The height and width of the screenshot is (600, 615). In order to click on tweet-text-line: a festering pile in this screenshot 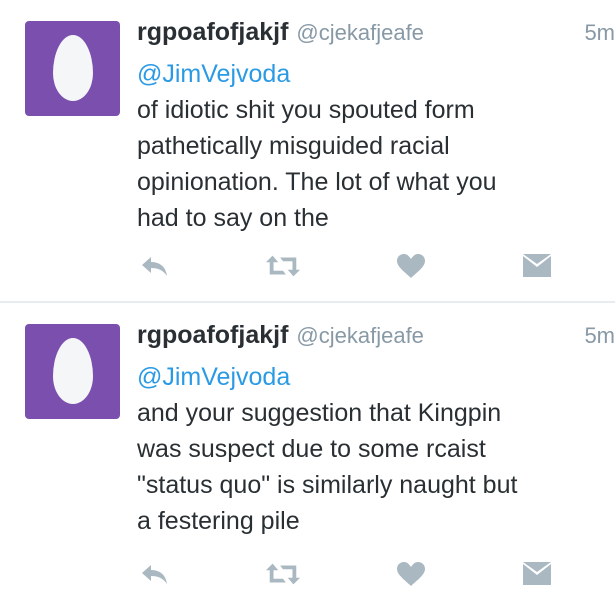, I will do `click(218, 521)`.